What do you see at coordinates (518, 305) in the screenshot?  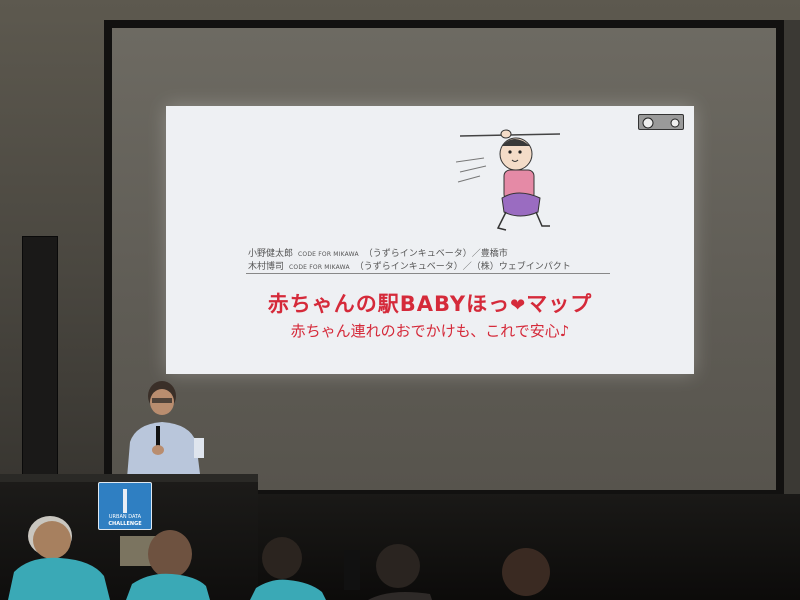 I see `heart-icon: ❤` at bounding box center [518, 305].